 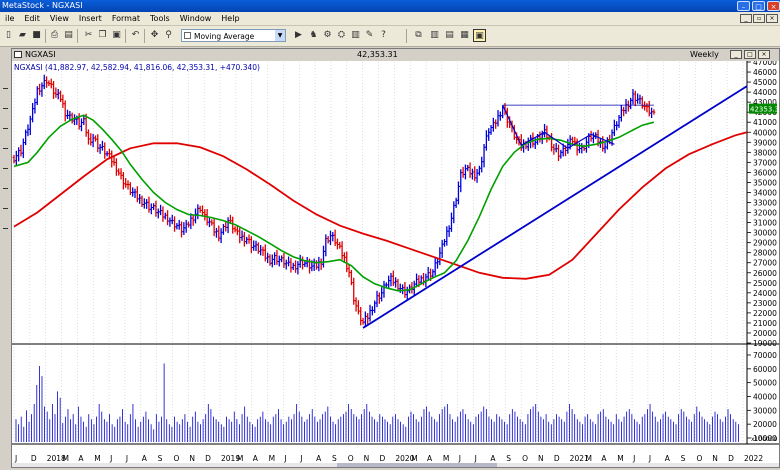 What do you see at coordinates (135, 35) in the screenshot?
I see `undo-icon: ↶` at bounding box center [135, 35].